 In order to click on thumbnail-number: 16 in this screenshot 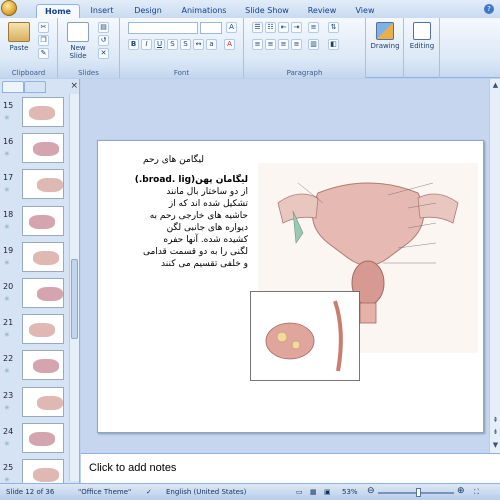, I will do `click(8, 142)`.